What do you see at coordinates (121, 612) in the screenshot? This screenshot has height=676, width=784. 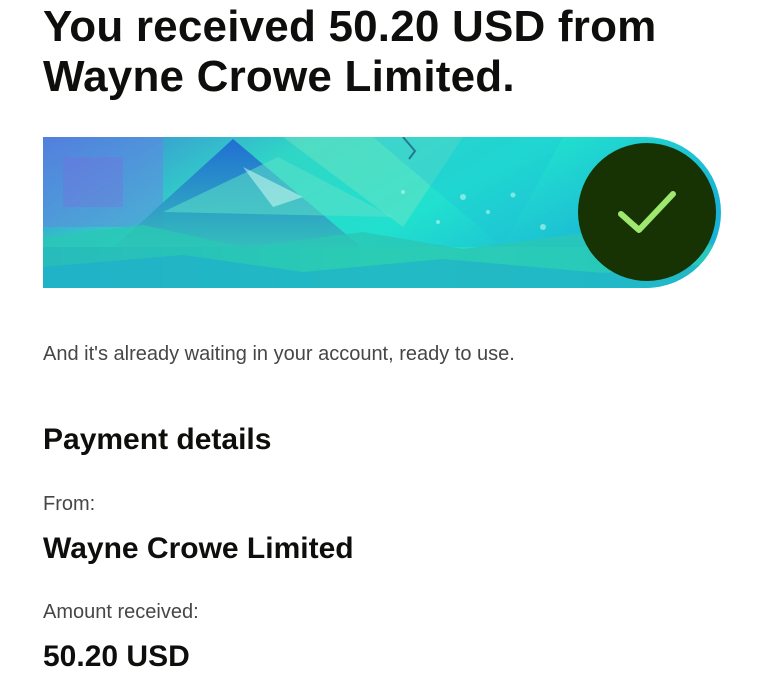 I see `amount-label: Amount received:` at bounding box center [121, 612].